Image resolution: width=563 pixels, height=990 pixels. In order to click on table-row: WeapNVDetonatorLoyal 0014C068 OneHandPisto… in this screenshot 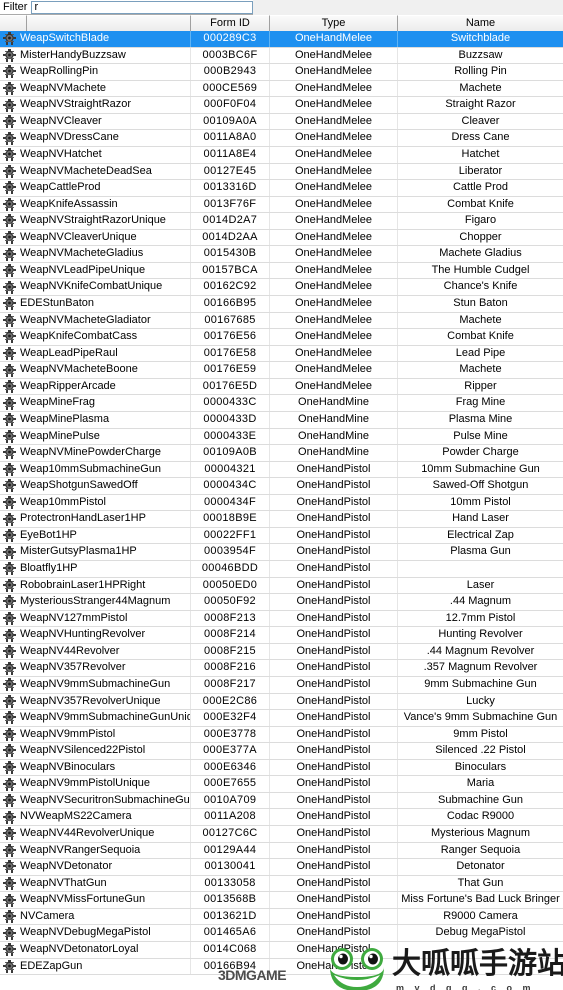, I will do `click(281, 950)`.